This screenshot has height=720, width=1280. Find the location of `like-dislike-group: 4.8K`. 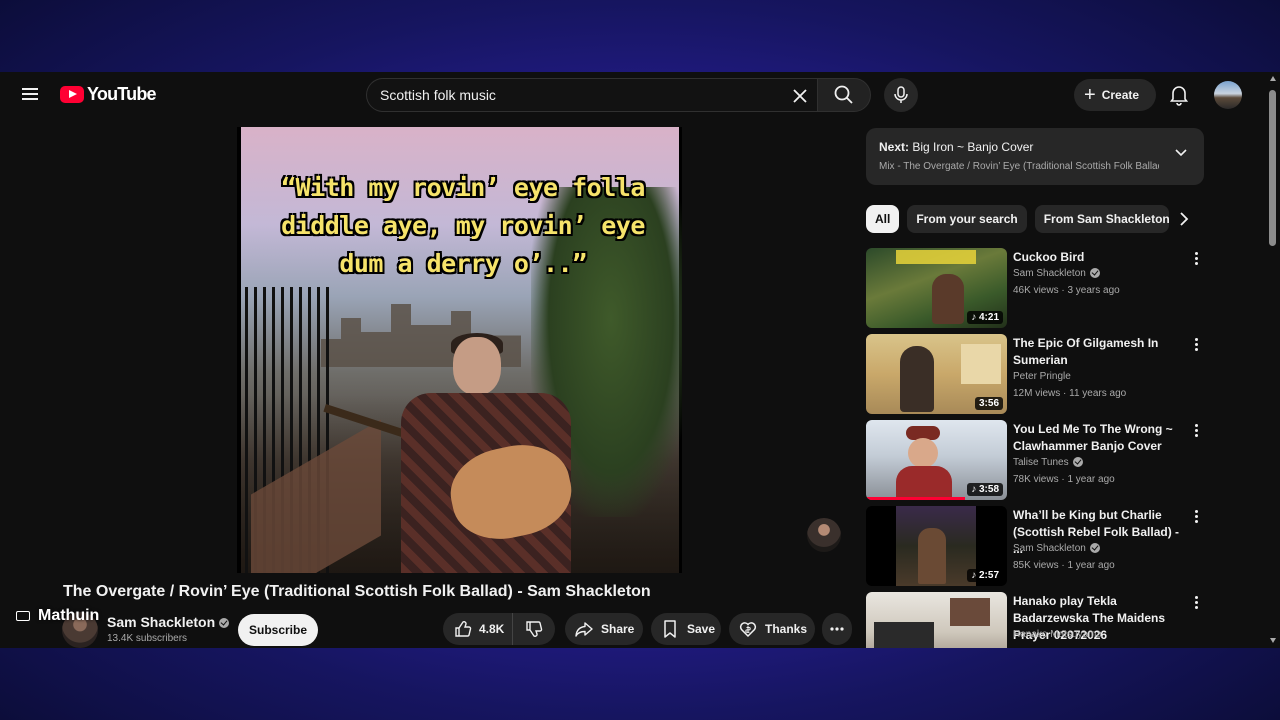

like-dislike-group: 4.8K is located at coordinates (499, 629).